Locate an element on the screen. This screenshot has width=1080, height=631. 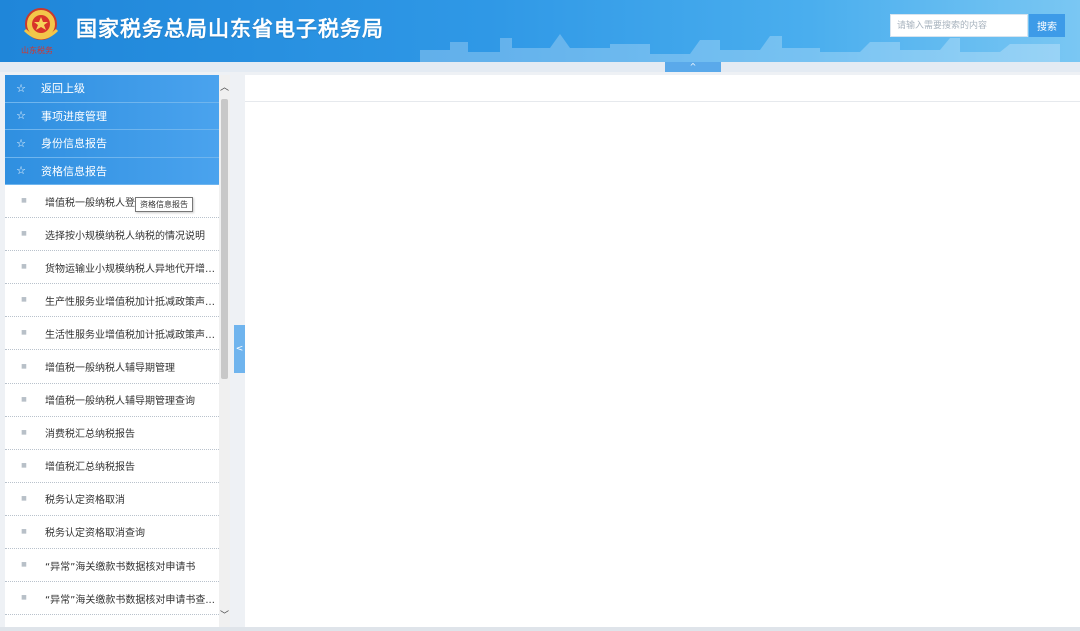
menu-item: ■ 税务认定资格取消 is located at coordinates (112, 499).